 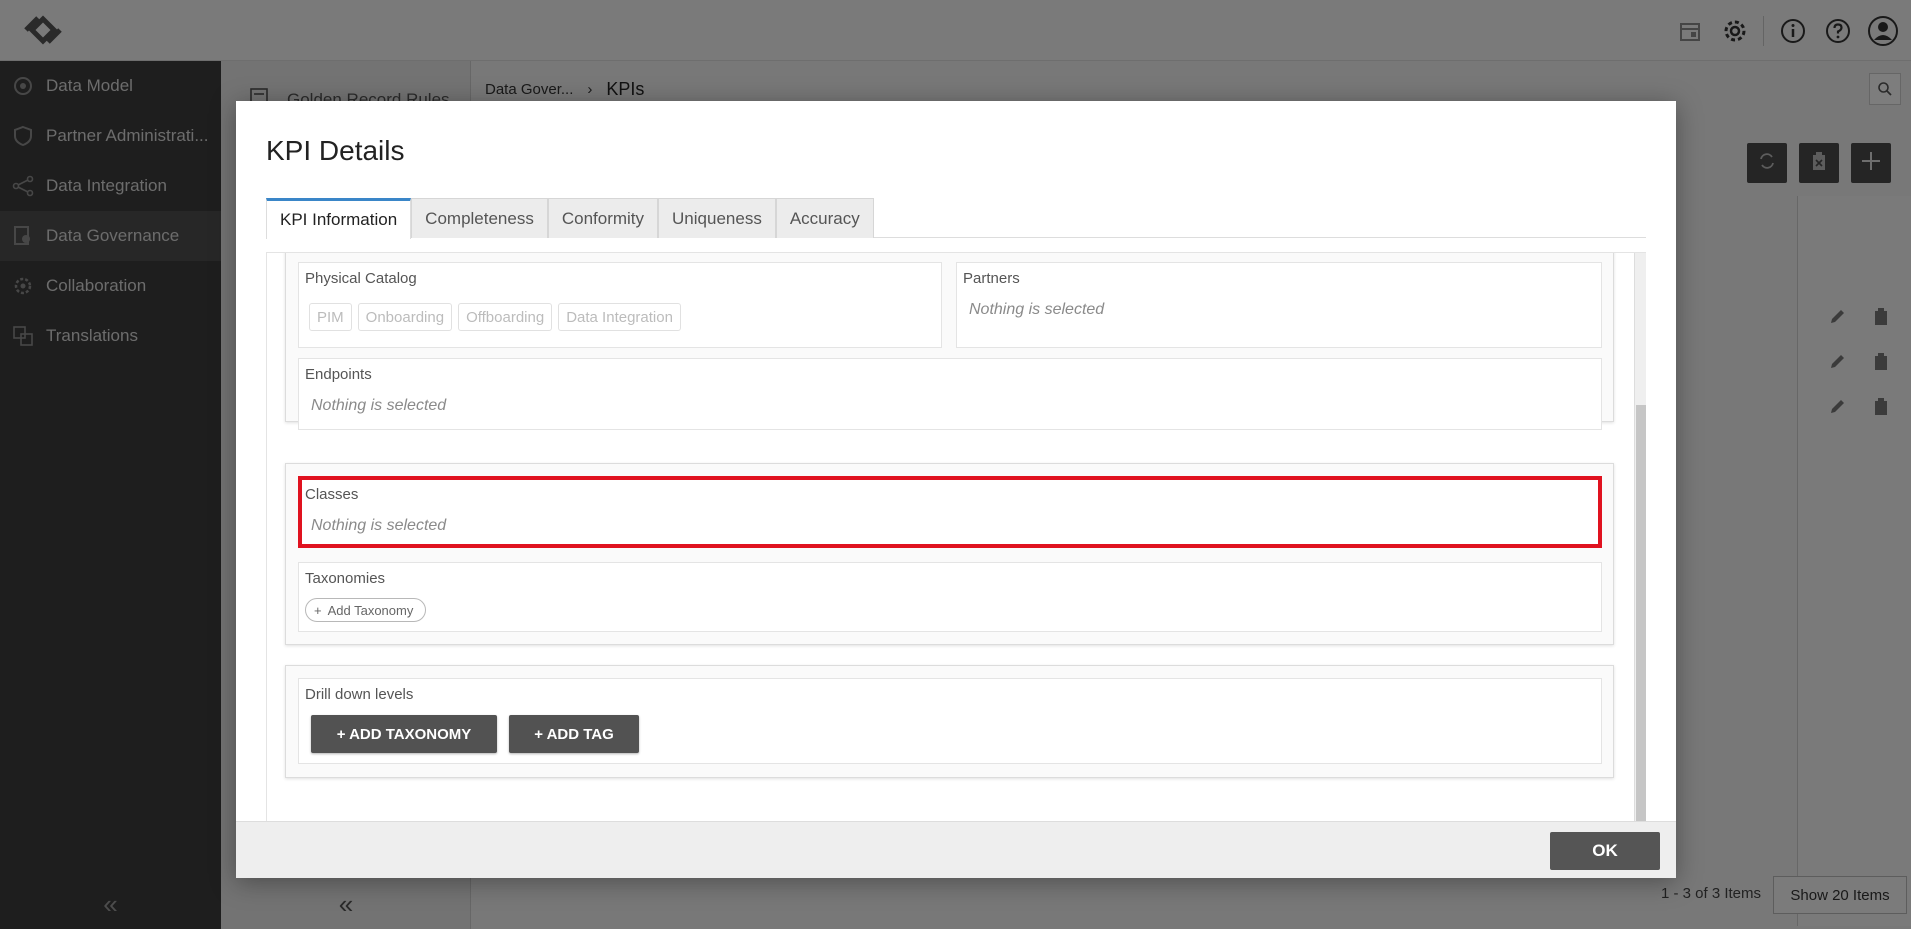 What do you see at coordinates (330, 317) in the screenshot?
I see `catalog-chip-pim: PIM` at bounding box center [330, 317].